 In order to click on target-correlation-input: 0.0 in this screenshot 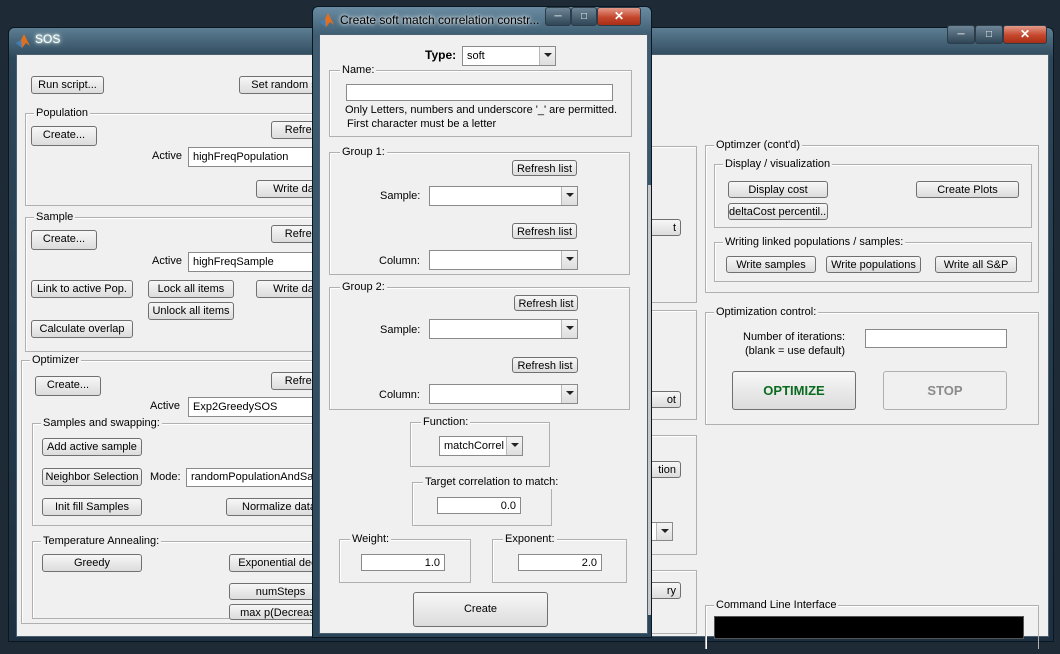, I will do `click(479, 505)`.